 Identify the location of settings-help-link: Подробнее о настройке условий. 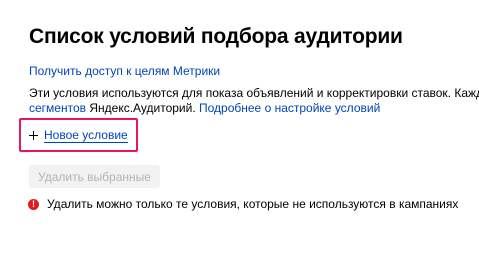
(289, 108).